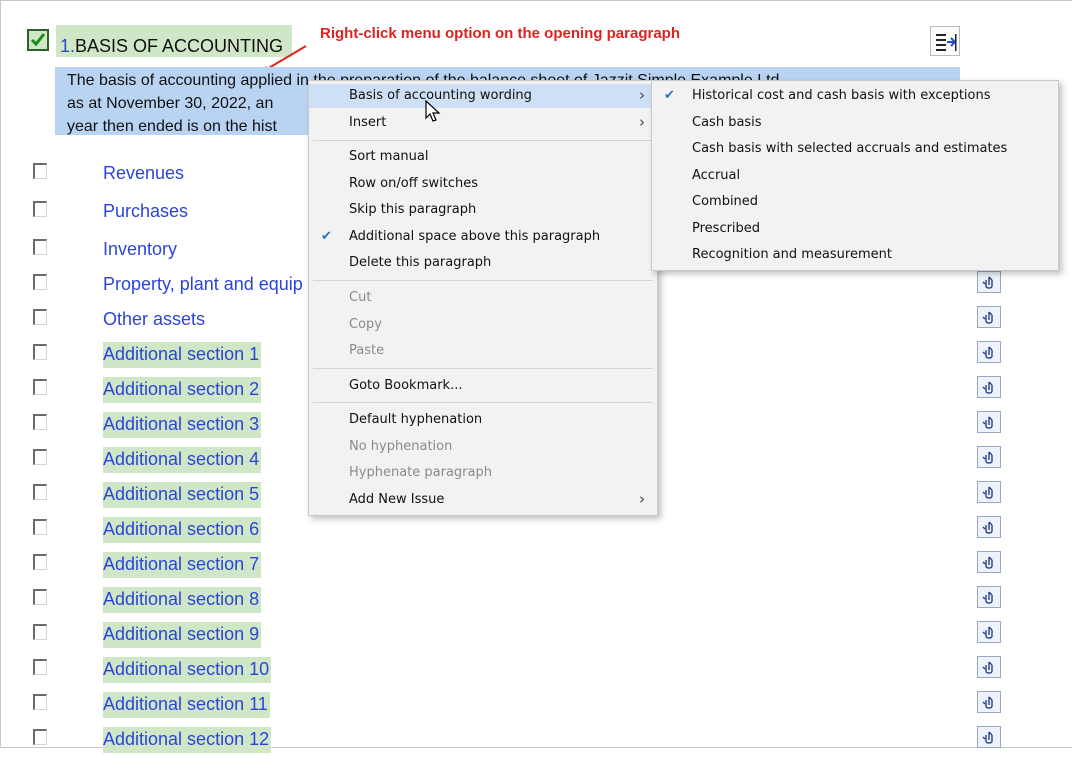  What do you see at coordinates (182, 460) in the screenshot?
I see `section-link: Additional section 4` at bounding box center [182, 460].